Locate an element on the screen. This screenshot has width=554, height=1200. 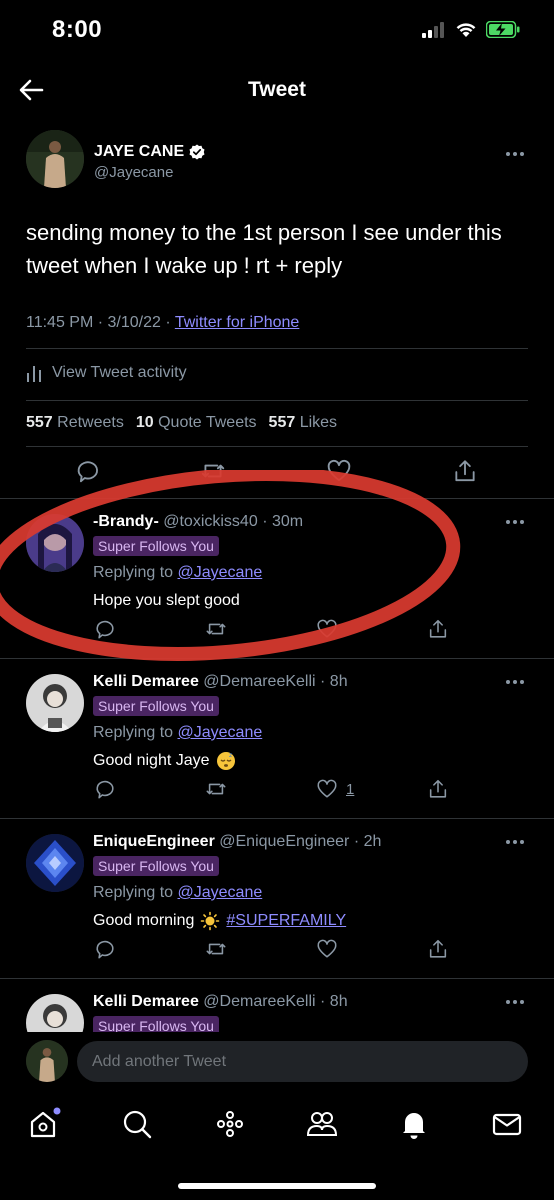
author-name: JAYE CANE is located at coordinates (139, 152).